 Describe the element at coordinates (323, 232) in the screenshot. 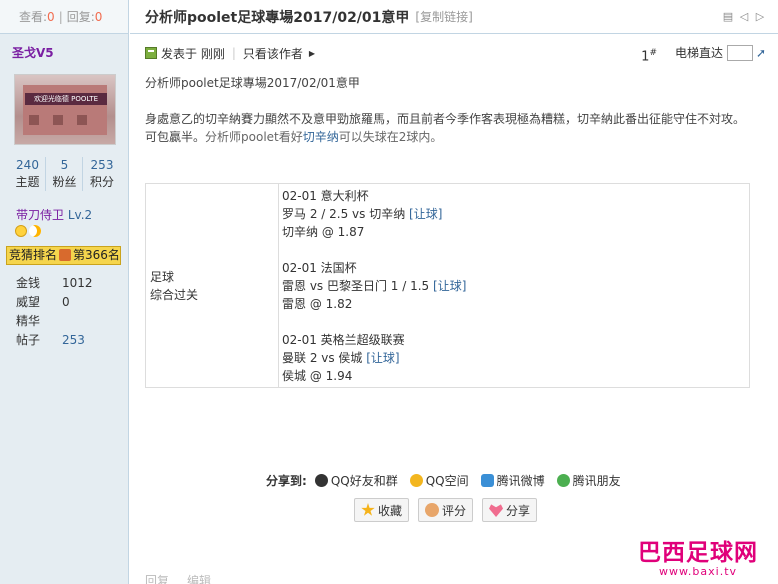

I see `tip-pick: 切辛纳 @ 1.87` at that location.